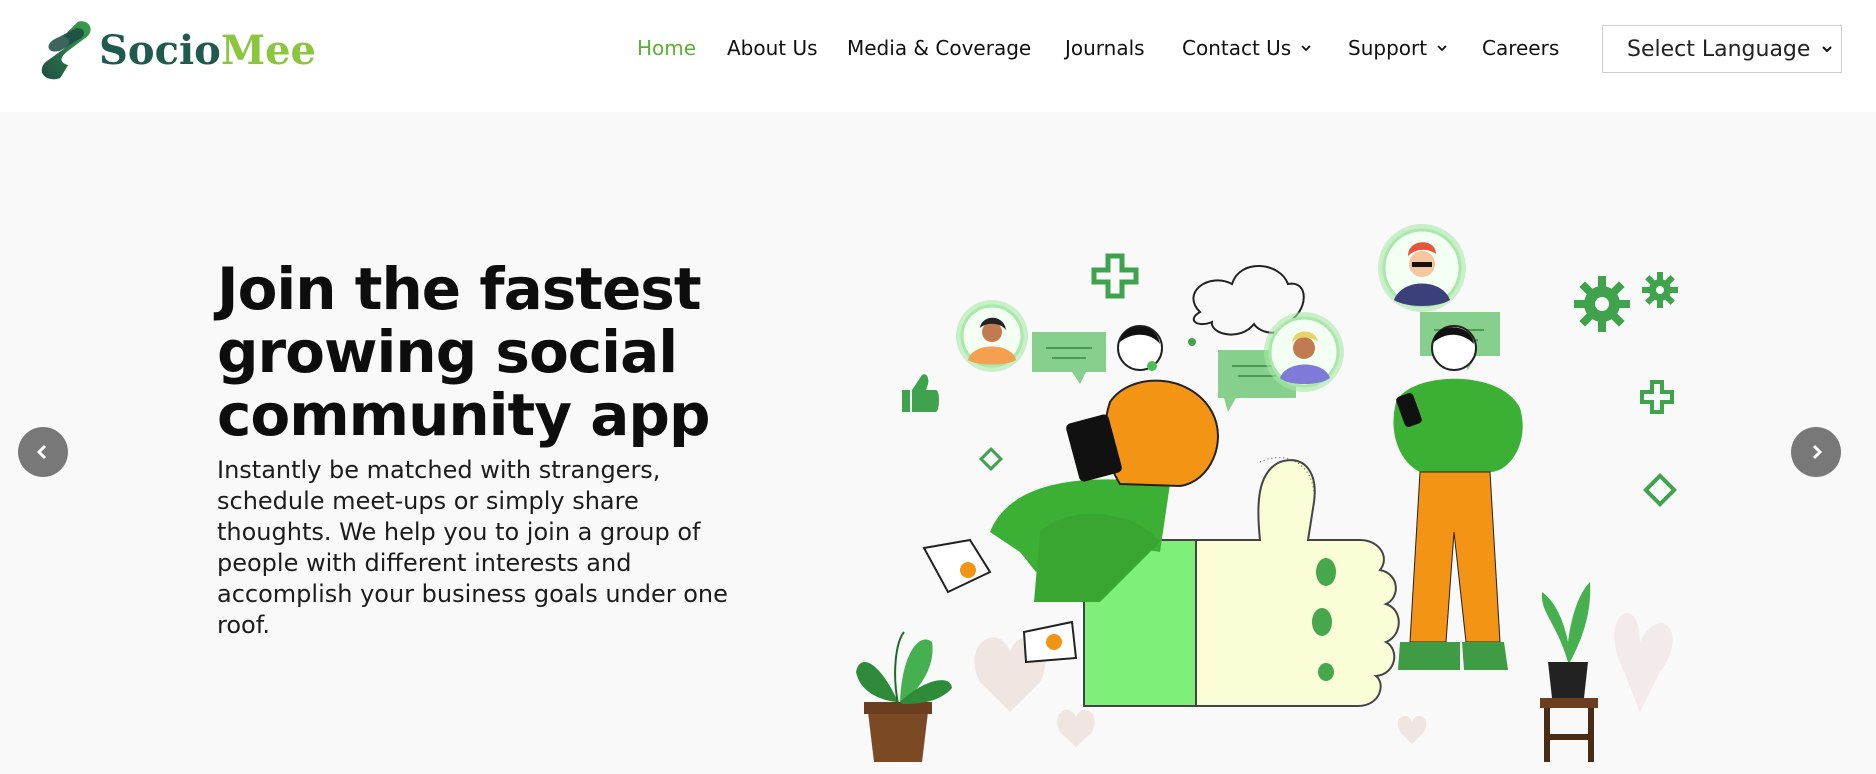 Image resolution: width=1876 pixels, height=774 pixels. I want to click on nav-media-coverage-label: Media & Coverage, so click(939, 48).